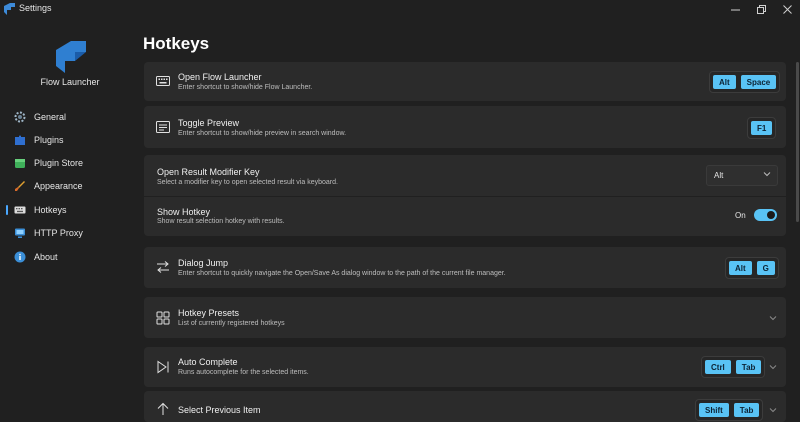 This screenshot has height=422, width=800. What do you see at coordinates (176, 43) in the screenshot?
I see `page-title: Hotkeys` at bounding box center [176, 43].